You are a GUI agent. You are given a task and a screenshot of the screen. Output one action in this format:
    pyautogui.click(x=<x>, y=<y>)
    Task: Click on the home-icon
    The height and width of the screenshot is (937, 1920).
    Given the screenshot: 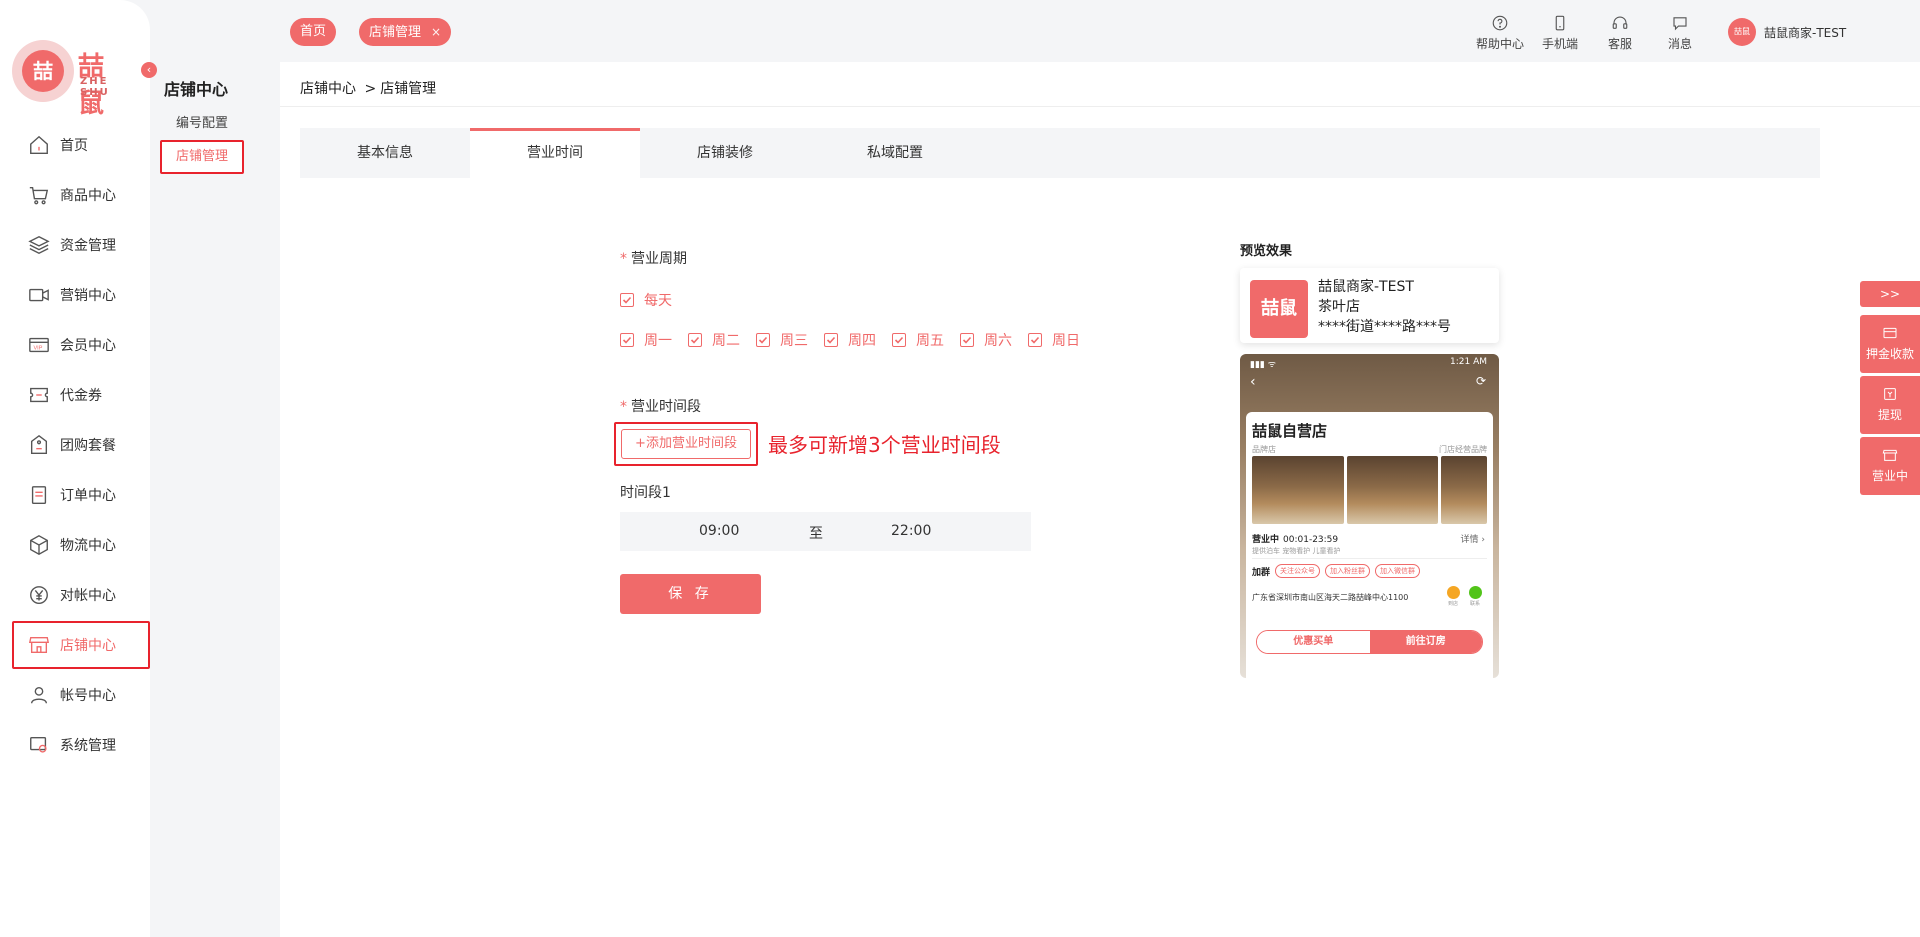 What is the action you would take?
    pyautogui.click(x=39, y=145)
    